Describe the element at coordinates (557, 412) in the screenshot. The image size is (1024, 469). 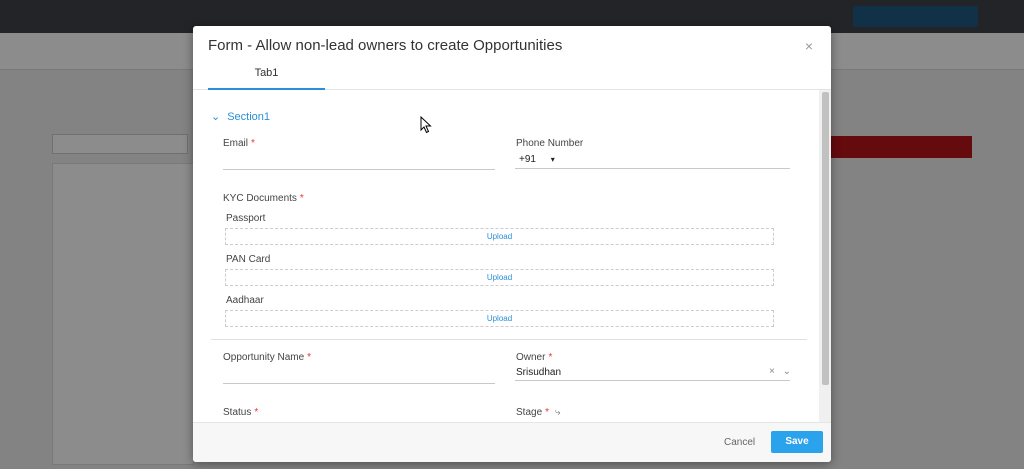
I see `link-icon: ⤷` at that location.